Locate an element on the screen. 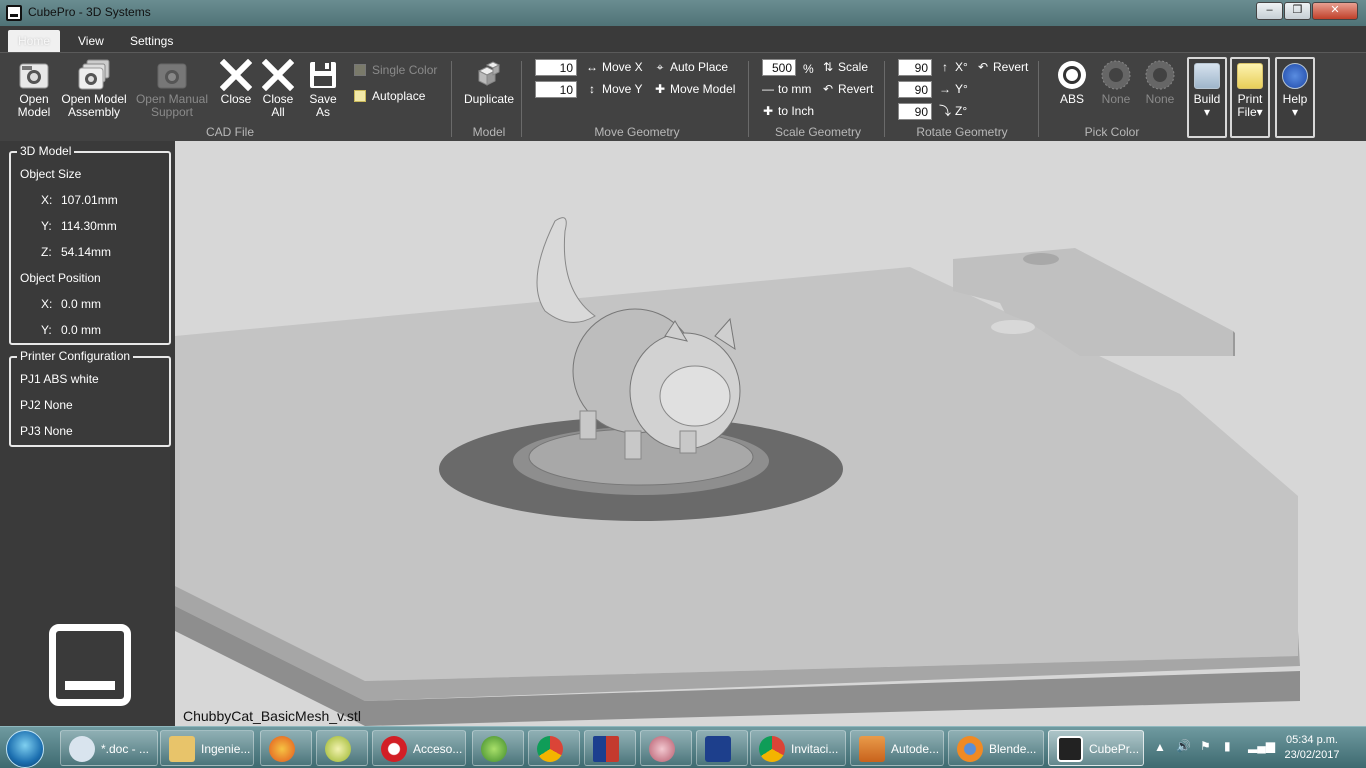 This screenshot has width=1366, height=768. move-x-input: 10 is located at coordinates (556, 67).